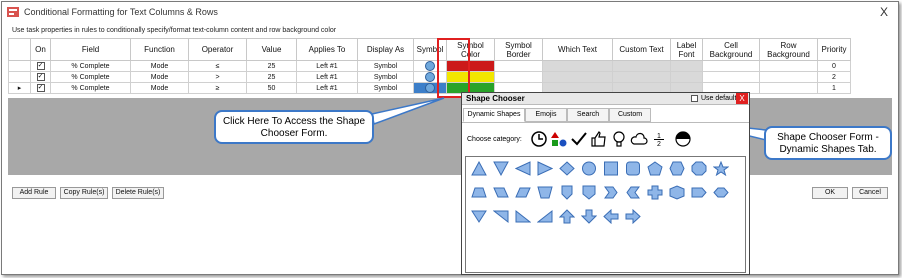 Image resolution: width=902 pixels, height=278 pixels. Describe the element at coordinates (677, 192) in the screenshot. I see `hexagon-flat-shape-icon` at that location.